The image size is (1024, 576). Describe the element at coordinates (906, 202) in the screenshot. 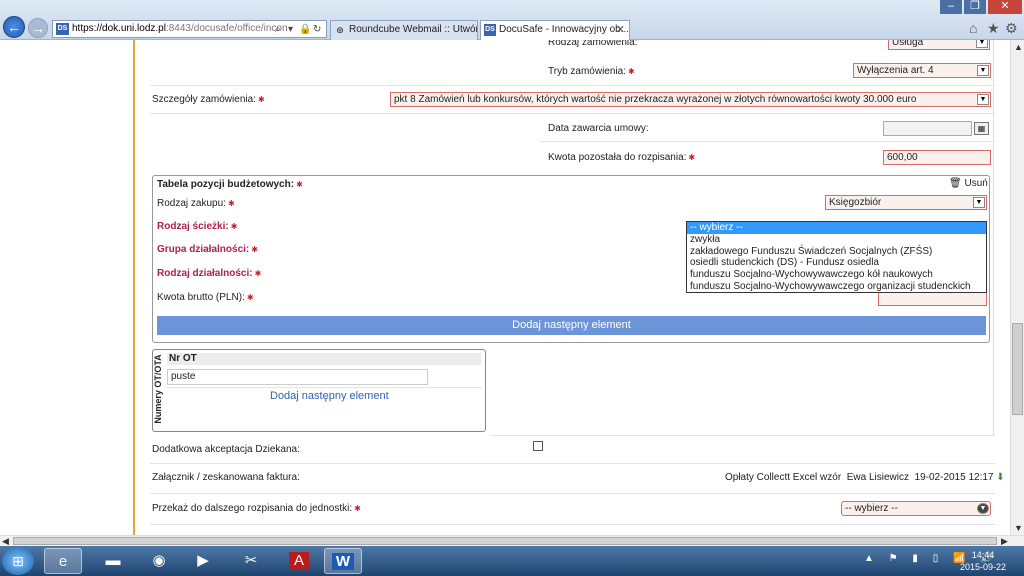

I see `rodzaj-zakupu-select: Księgozbiór ▼` at that location.